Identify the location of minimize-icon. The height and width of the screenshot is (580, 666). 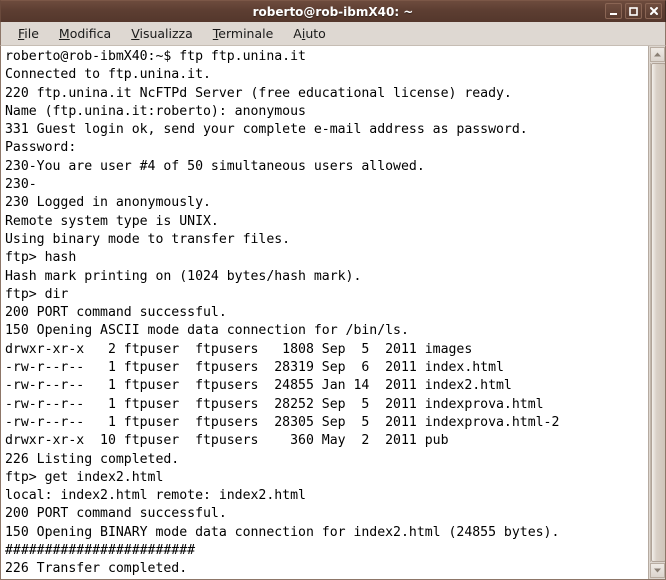
(613, 13).